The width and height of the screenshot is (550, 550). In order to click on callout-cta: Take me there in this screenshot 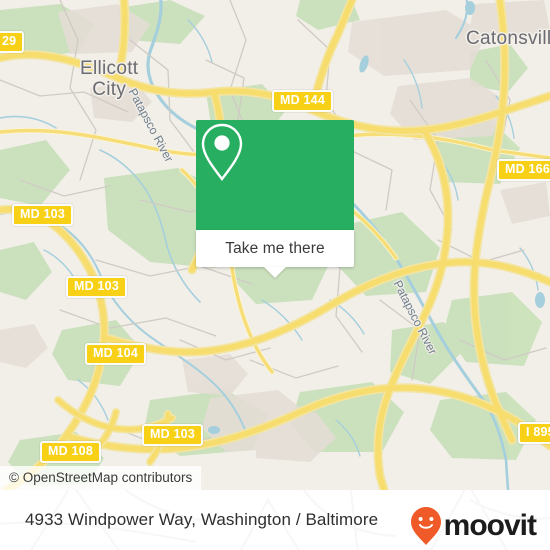, I will do `click(275, 248)`.